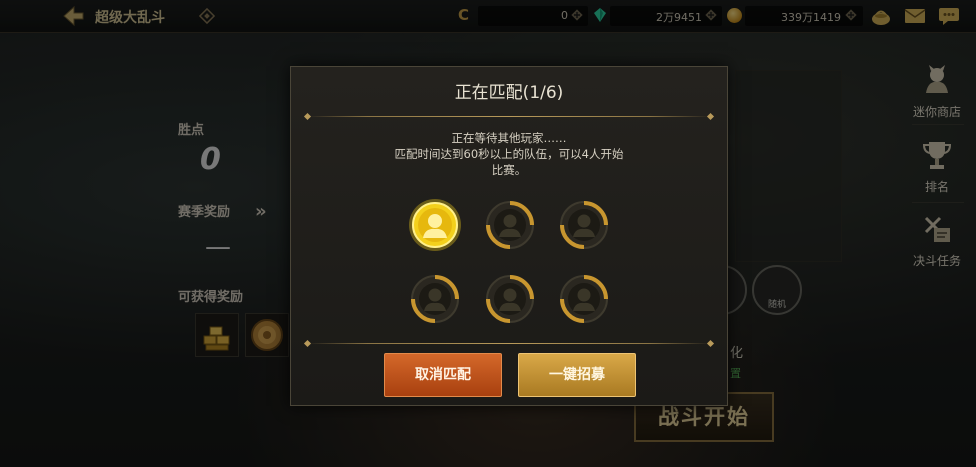  Describe the element at coordinates (509, 93) in the screenshot. I see `dialog-title: 正在匹配(1/6)` at that location.